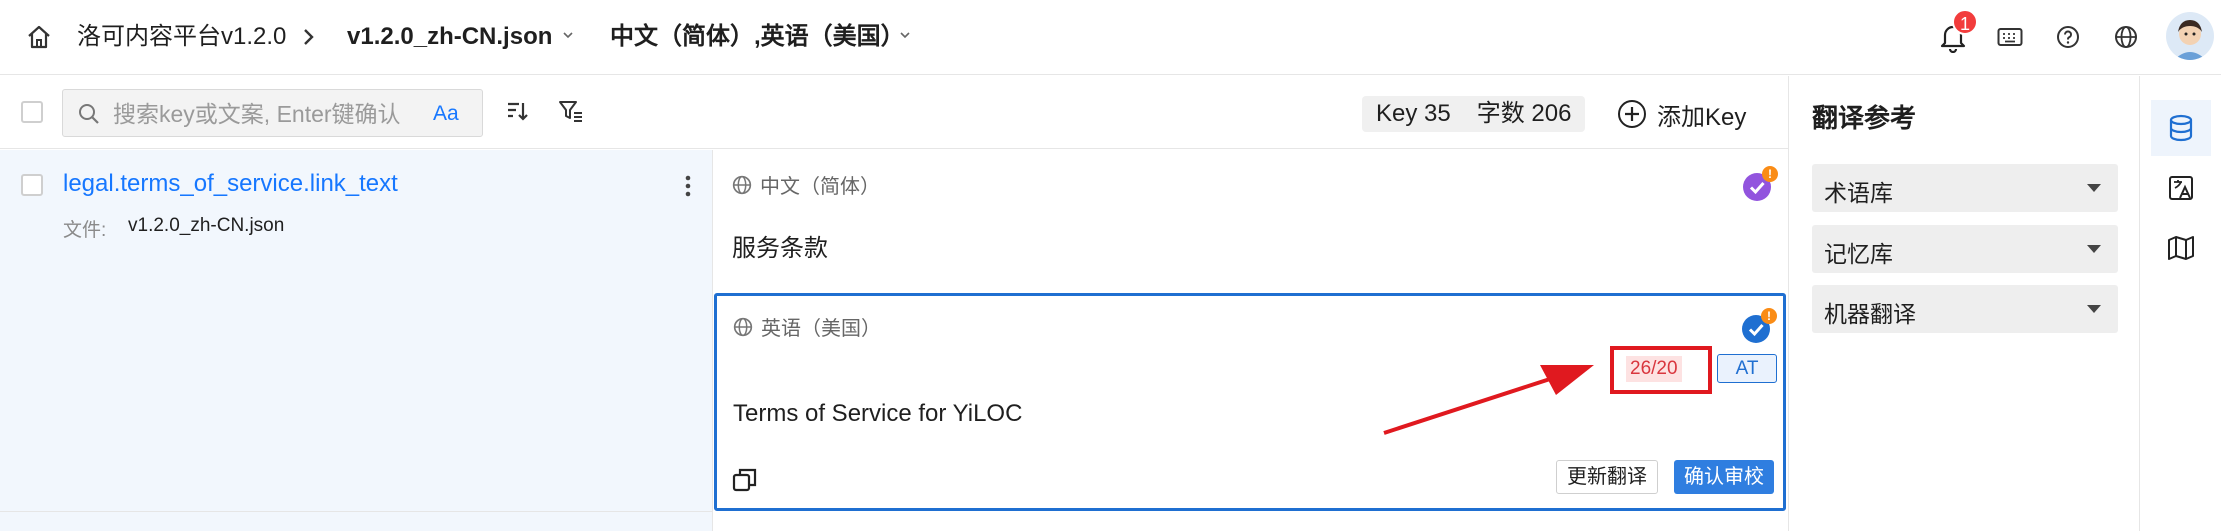 This screenshot has height=531, width=2221. What do you see at coordinates (2181, 248) in the screenshot?
I see `map-icon` at bounding box center [2181, 248].